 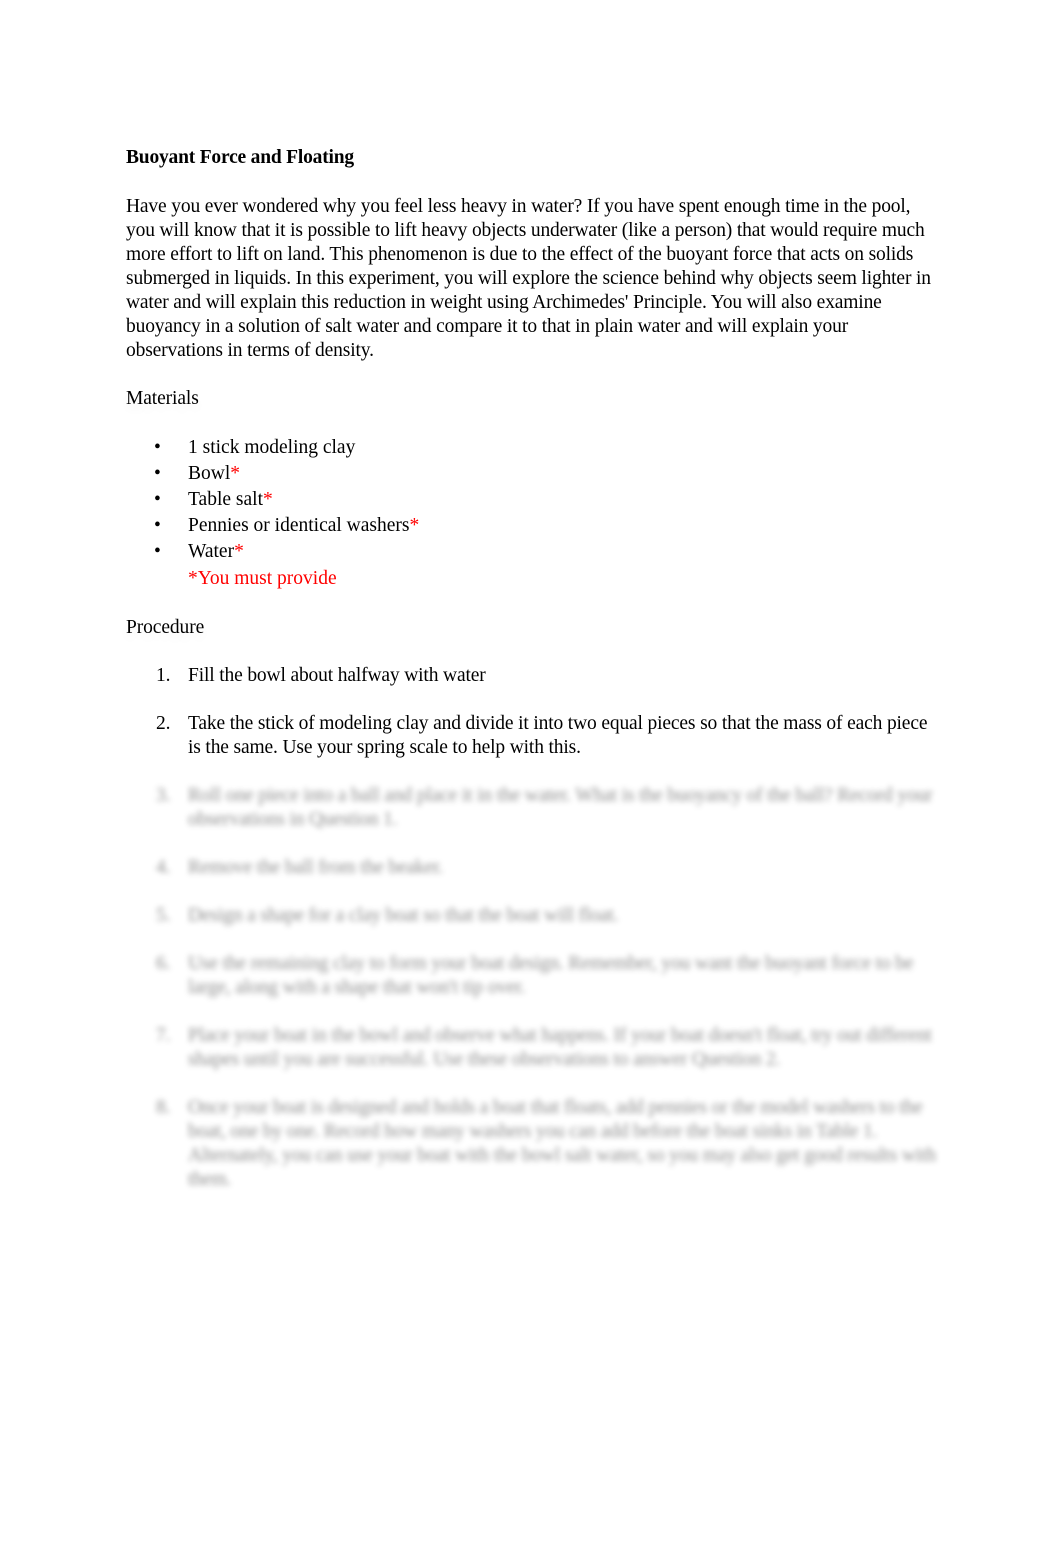 I want to click on materials-item: • Table salt*, so click(x=534, y=500).